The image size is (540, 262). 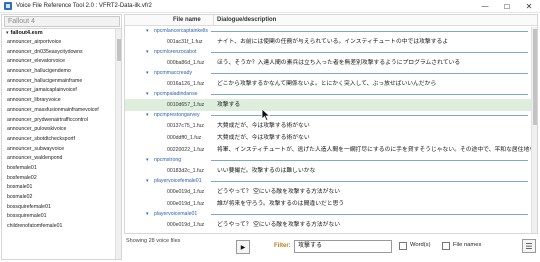 What do you see at coordinates (119, 50) in the screenshot?
I see `left-scrollbar-thumb` at bounding box center [119, 50].